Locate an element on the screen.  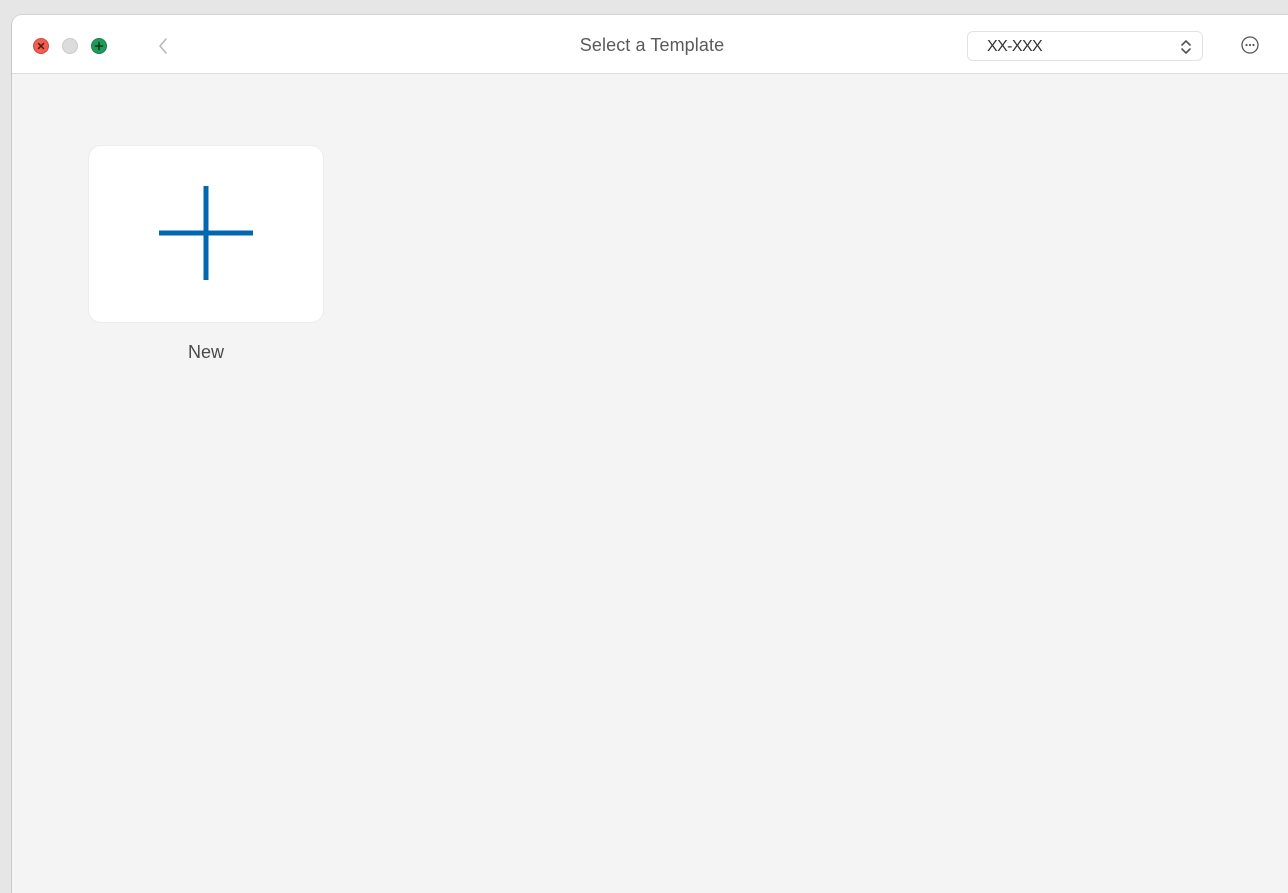
model-select-value: XX-XXX is located at coordinates (1015, 46).